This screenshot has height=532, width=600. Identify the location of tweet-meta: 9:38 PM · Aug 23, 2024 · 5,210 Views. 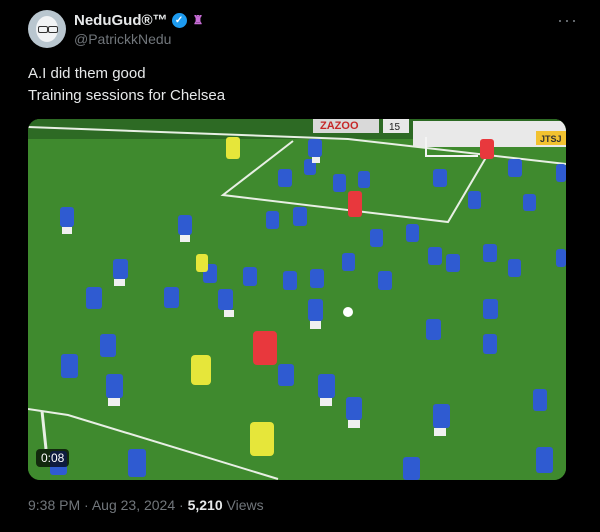
(146, 505).